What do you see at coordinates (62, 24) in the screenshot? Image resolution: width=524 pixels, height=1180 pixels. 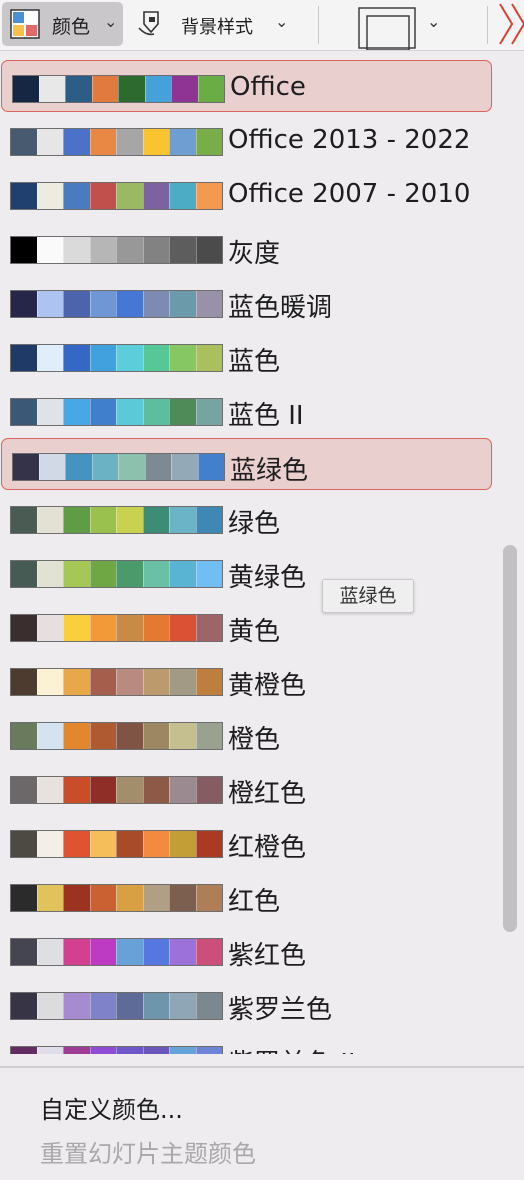 I see `colors-button: 颜色 ⌄` at bounding box center [62, 24].